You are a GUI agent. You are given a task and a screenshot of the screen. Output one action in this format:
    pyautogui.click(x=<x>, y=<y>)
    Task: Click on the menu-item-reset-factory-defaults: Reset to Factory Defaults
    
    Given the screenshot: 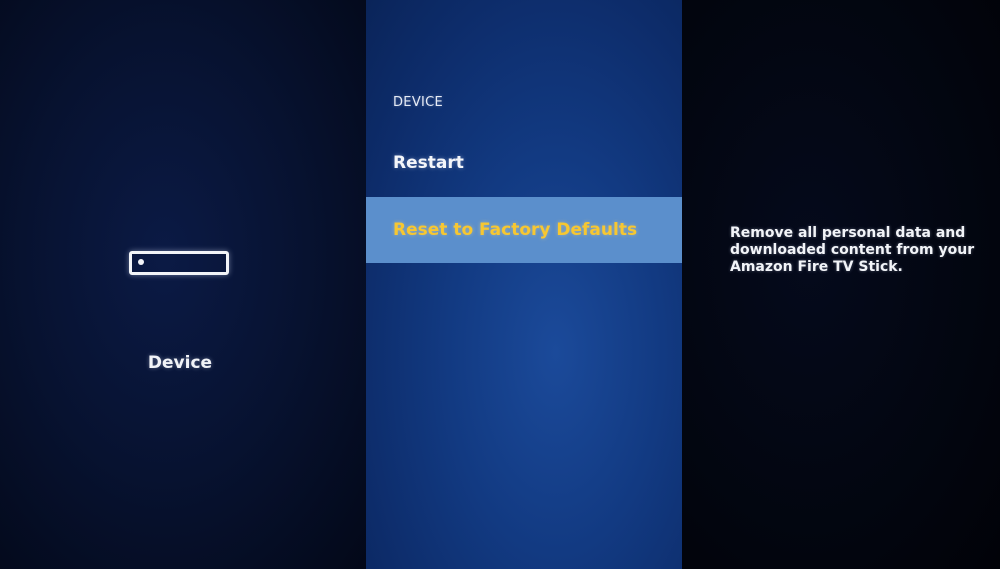 What is the action you would take?
    pyautogui.click(x=524, y=230)
    